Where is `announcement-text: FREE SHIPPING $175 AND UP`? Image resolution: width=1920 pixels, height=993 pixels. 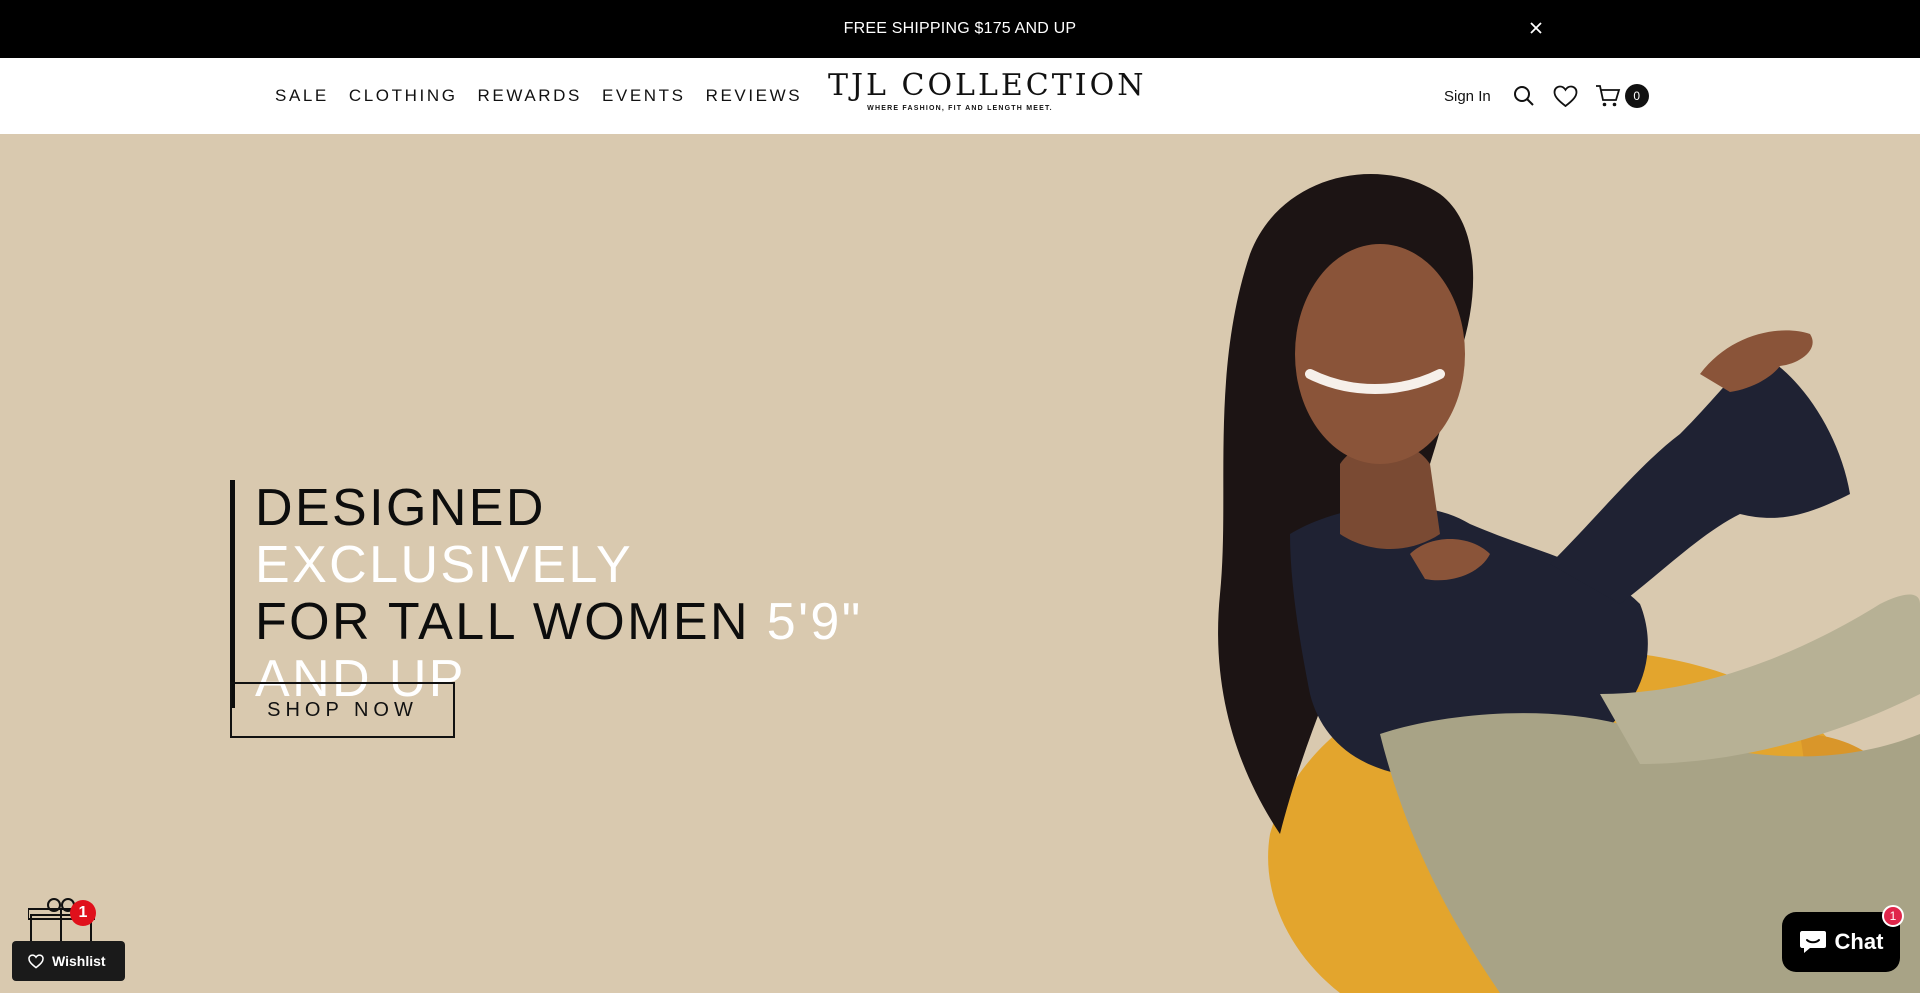
announcement-text: FREE SHIPPING $175 AND UP is located at coordinates (960, 28).